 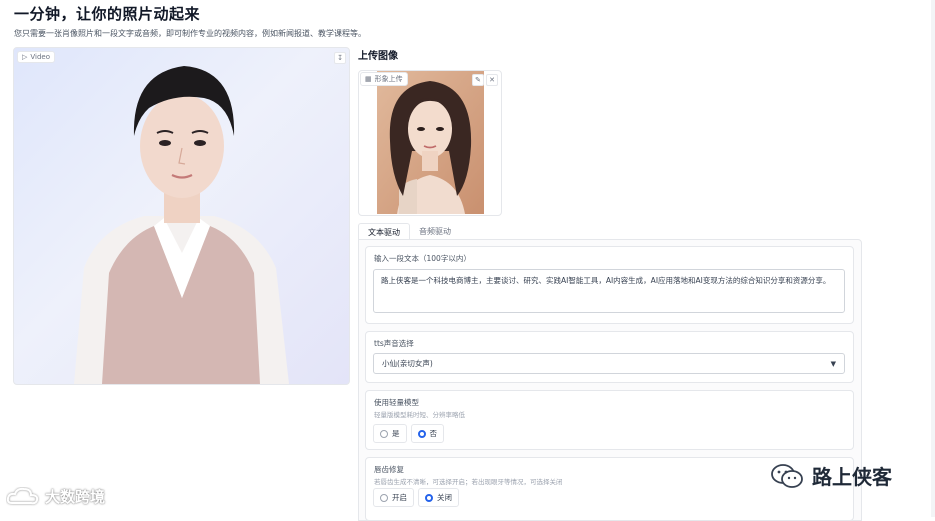 I want to click on video-camera-icon: ▷, so click(x=25, y=57).